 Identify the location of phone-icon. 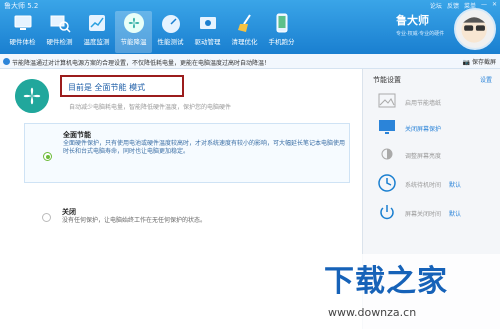
(281, 23).